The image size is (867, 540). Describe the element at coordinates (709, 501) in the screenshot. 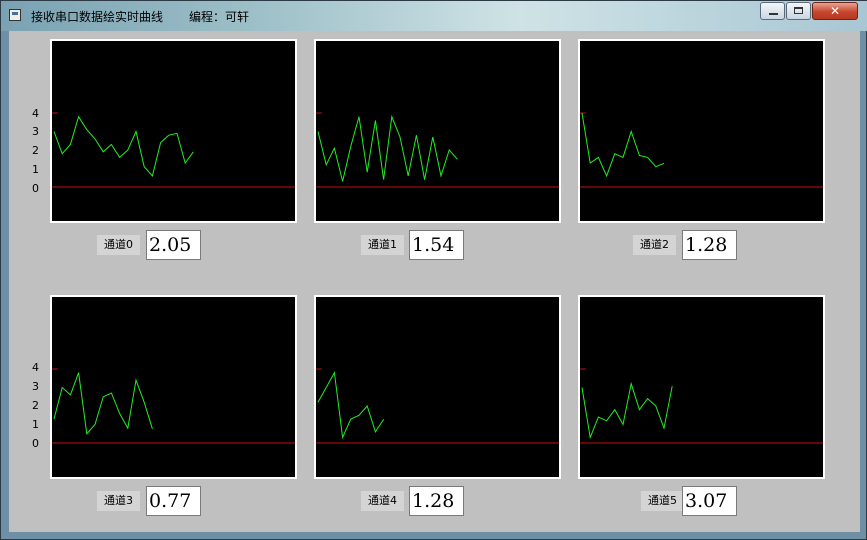

I see `value-field-channel-5: 3.07` at that location.